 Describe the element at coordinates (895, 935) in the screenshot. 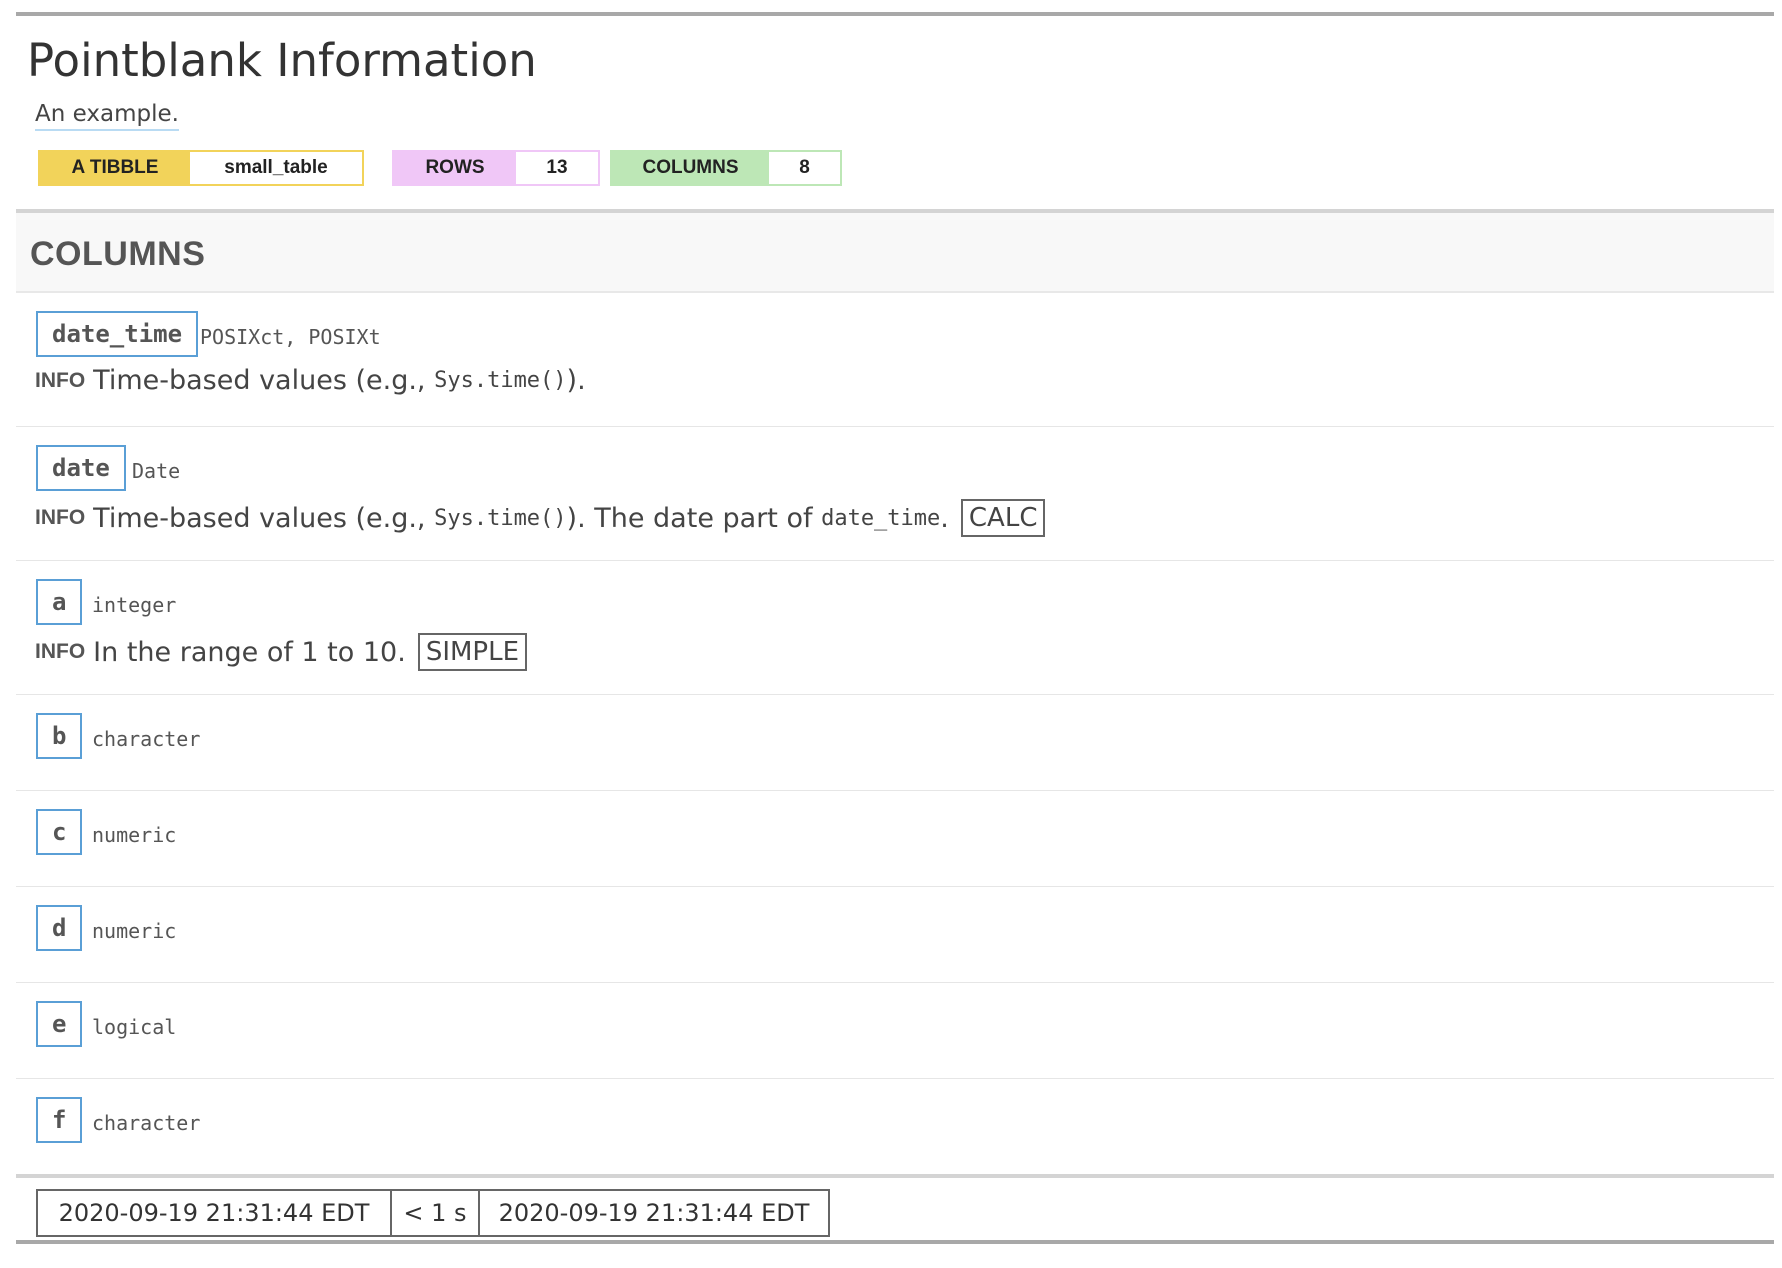

I see `column-row: d numeric` at that location.